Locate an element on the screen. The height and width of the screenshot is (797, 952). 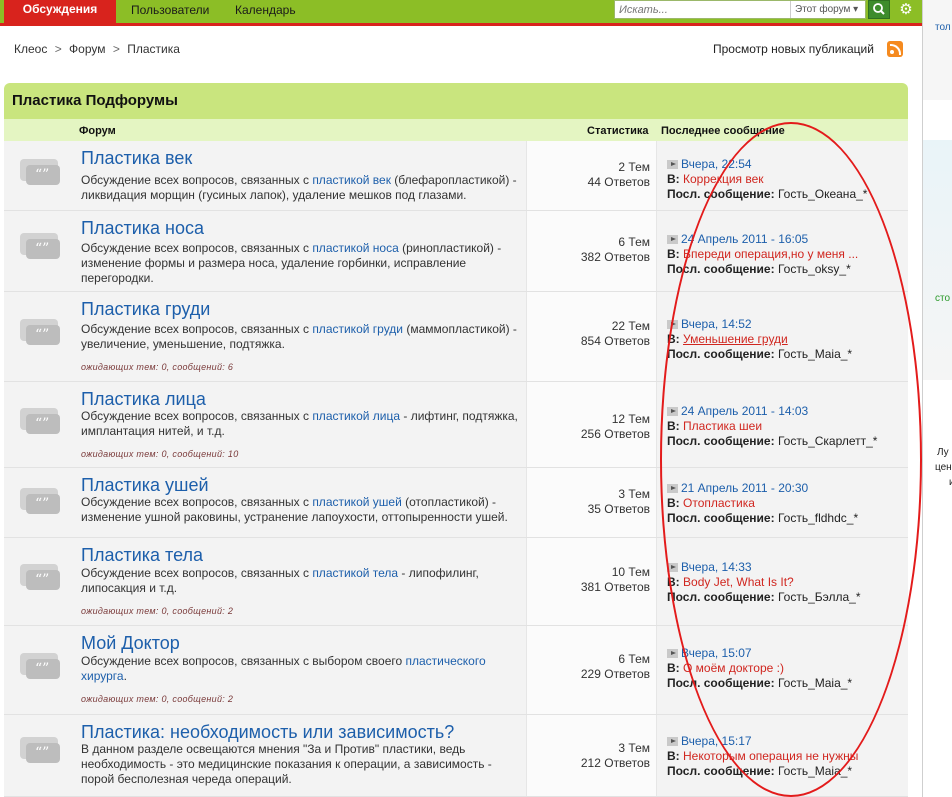
forum-title-link: Пластика тела is located at coordinates (142, 555).